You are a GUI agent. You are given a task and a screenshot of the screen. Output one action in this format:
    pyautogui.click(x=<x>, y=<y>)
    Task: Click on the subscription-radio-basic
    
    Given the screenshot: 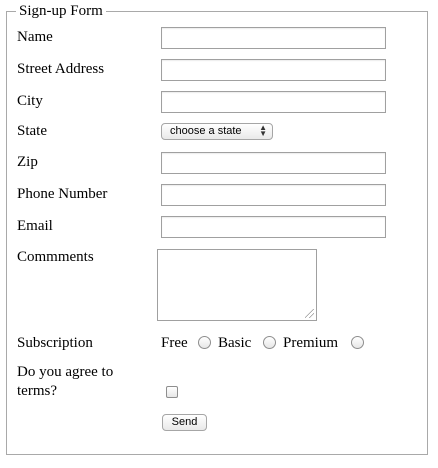 What is the action you would take?
    pyautogui.click(x=269, y=342)
    